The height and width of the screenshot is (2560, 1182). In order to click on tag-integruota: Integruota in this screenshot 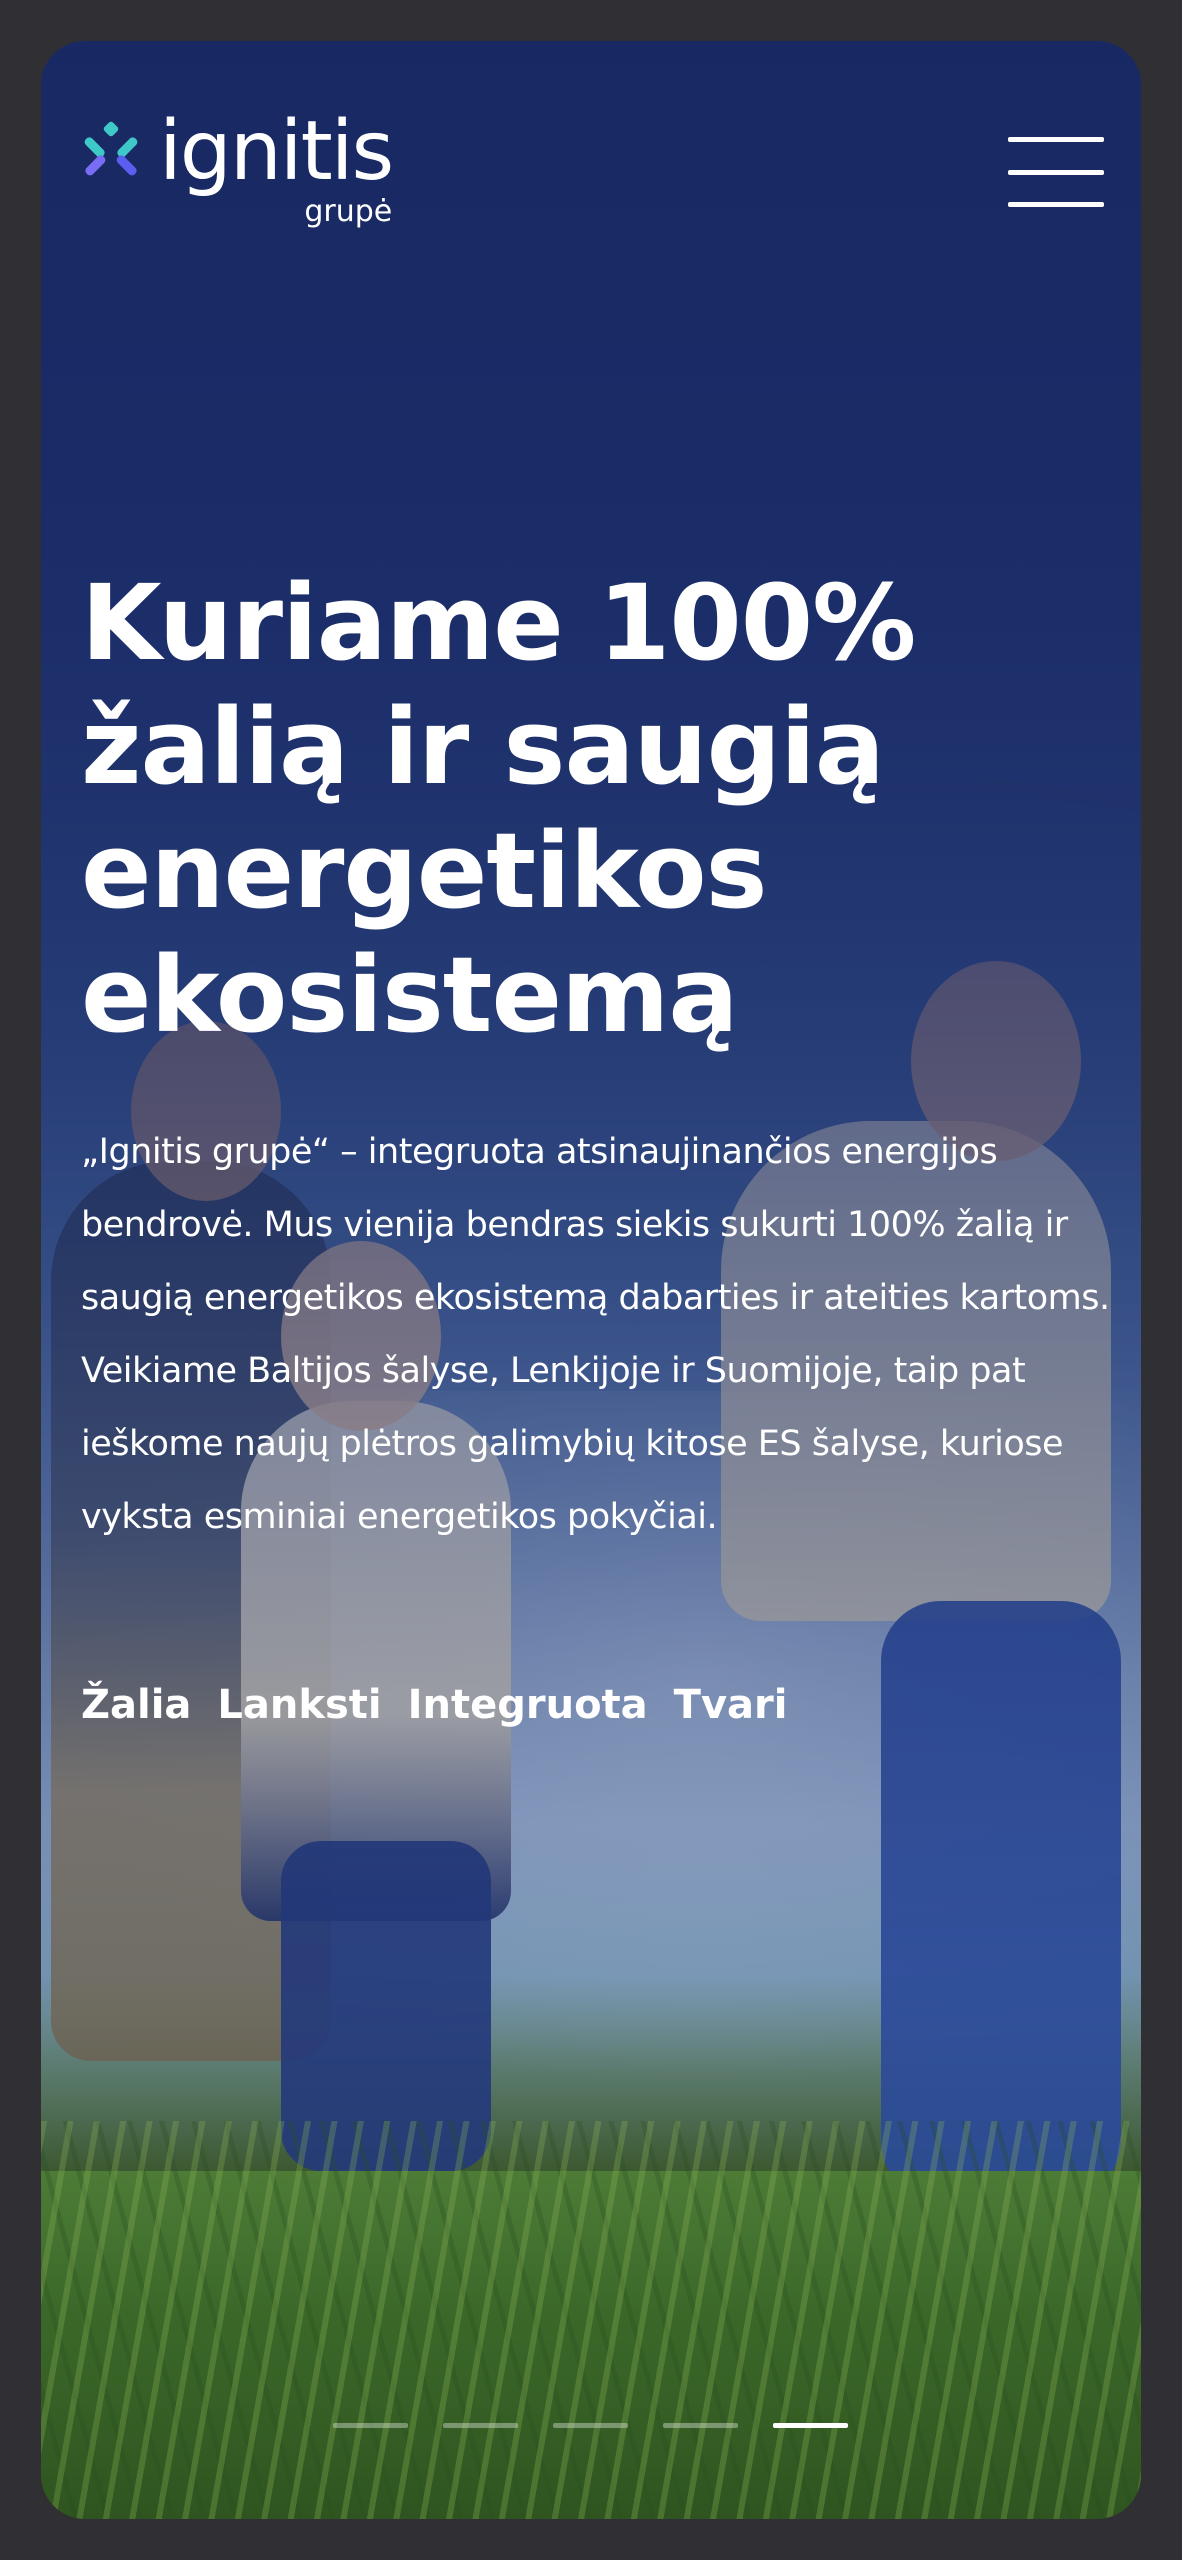, I will do `click(528, 1705)`.